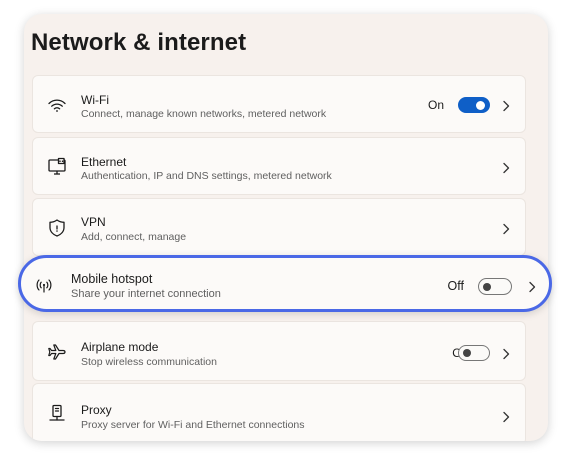 Image resolution: width=572 pixels, height=457 pixels. Describe the element at coordinates (57, 105) in the screenshot. I see `wifi-icon` at that location.